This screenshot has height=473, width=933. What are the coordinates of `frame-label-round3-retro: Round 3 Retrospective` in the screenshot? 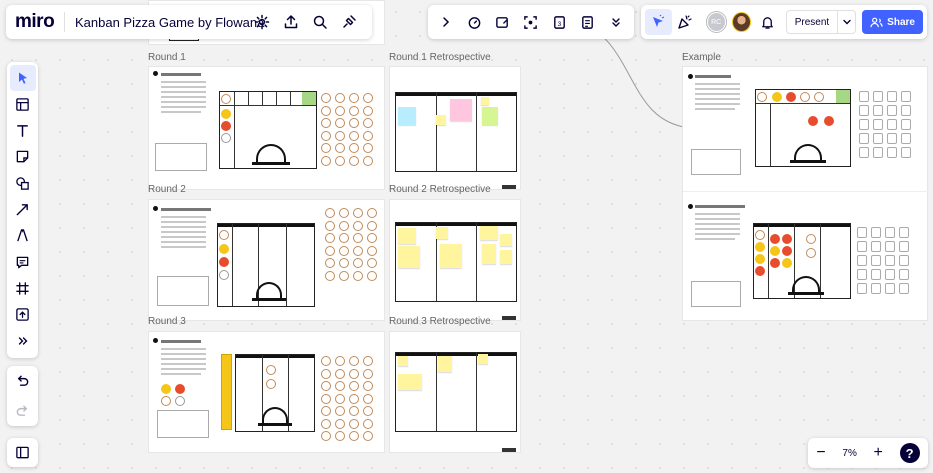 It's located at (440, 321).